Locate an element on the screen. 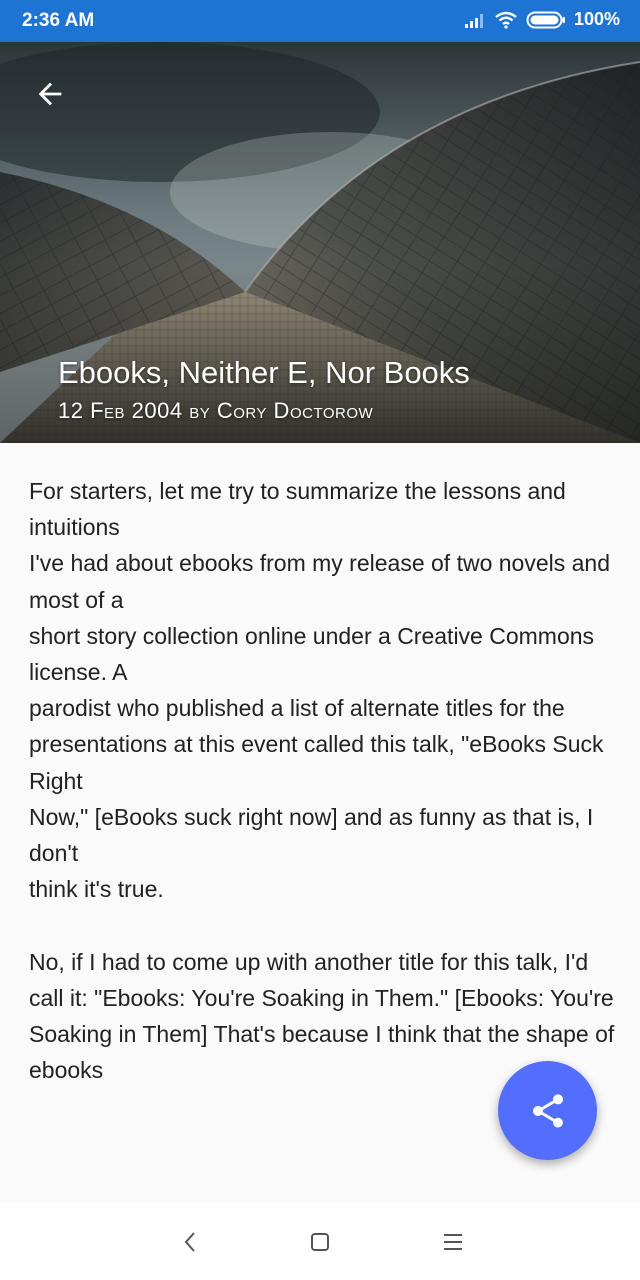 Image resolution: width=640 pixels, height=1280 pixels. signal-icon is located at coordinates (473, 20).